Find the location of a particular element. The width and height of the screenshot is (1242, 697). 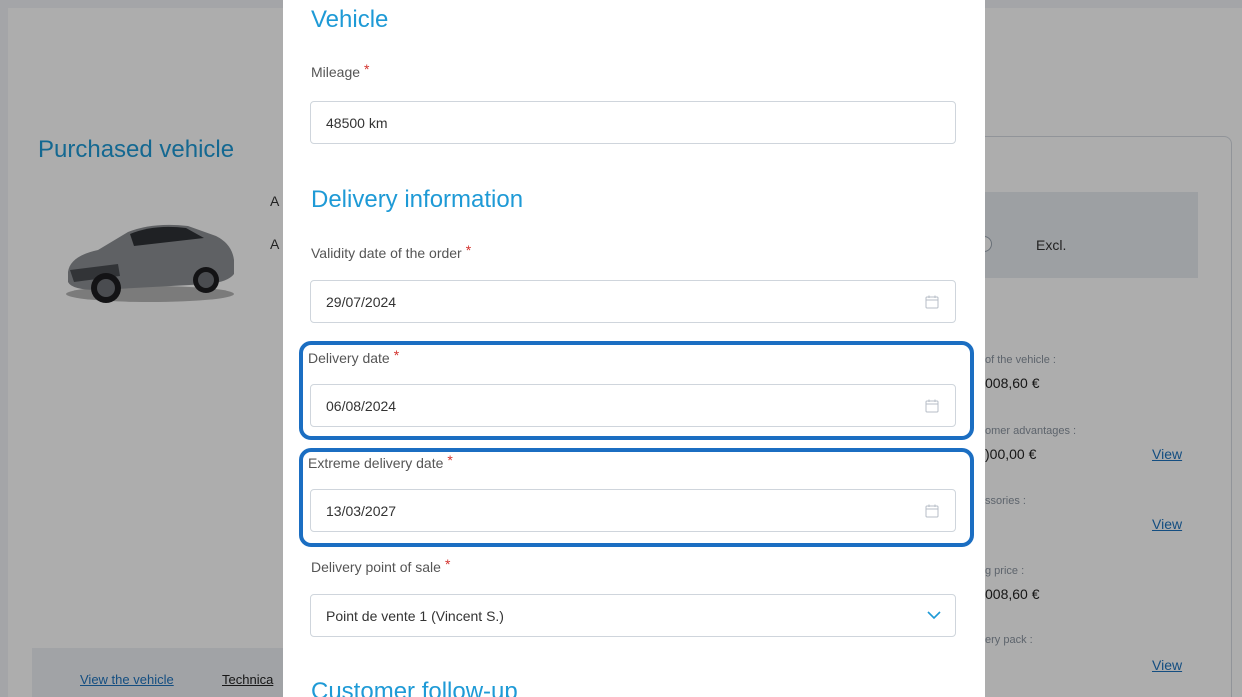

extreme-delivery-date-label: Extreme delivery date * is located at coordinates (380, 461).